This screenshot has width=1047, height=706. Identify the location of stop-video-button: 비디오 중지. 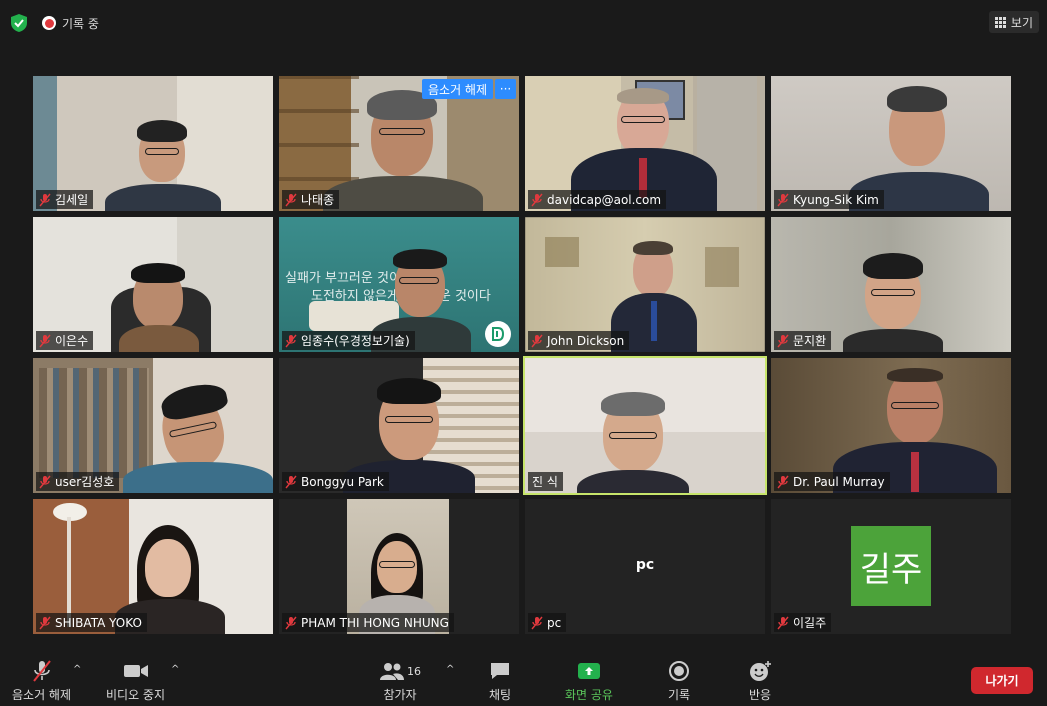
(135, 680).